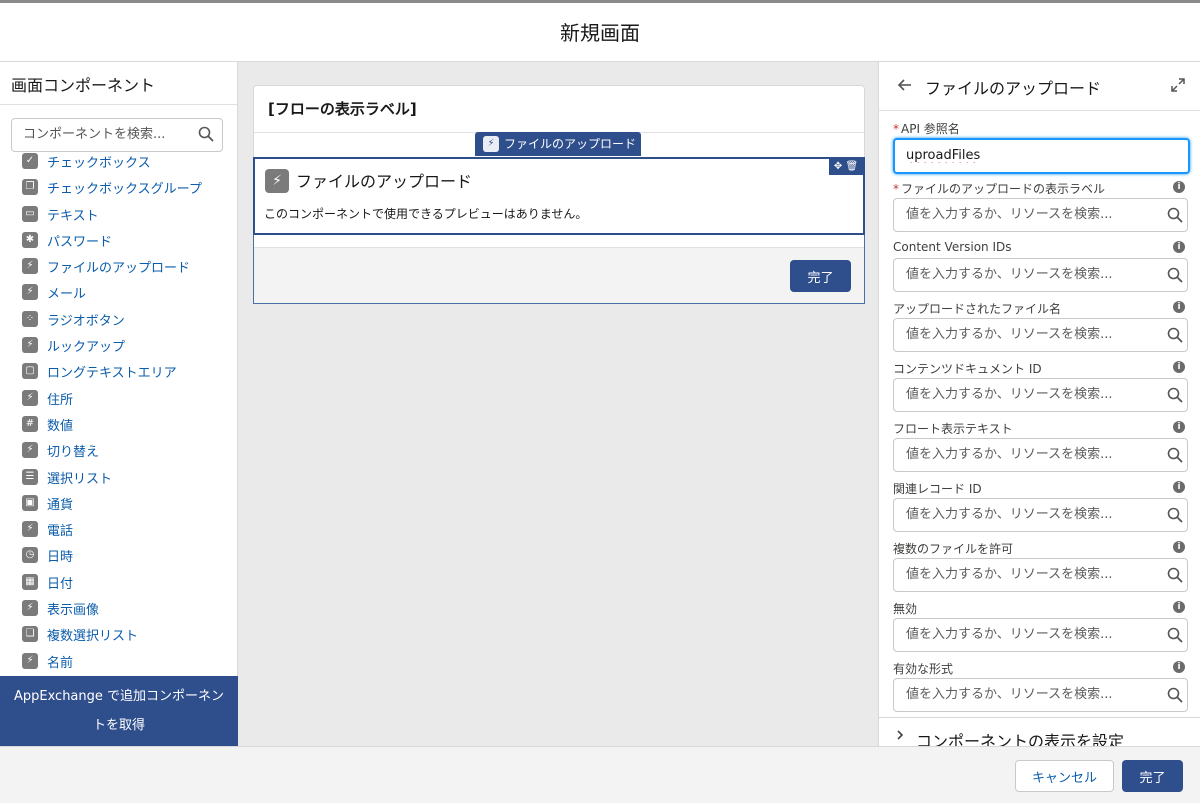 The image size is (1200, 803). I want to click on api-name-field, so click(1041, 156).